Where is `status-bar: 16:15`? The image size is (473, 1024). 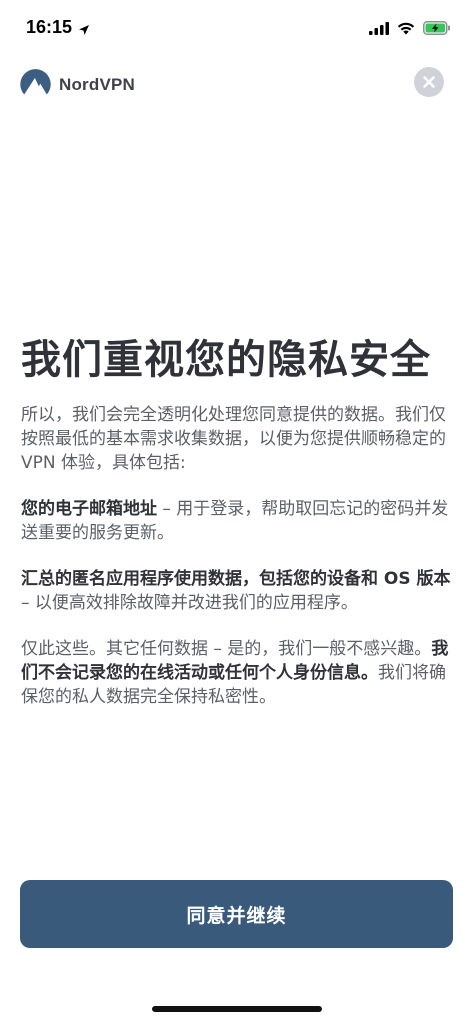 status-bar: 16:15 is located at coordinates (236, 29).